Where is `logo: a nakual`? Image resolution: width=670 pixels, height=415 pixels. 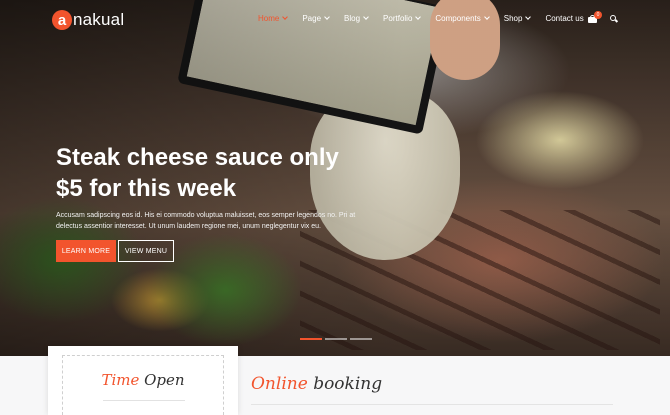
logo: a nakual is located at coordinates (88, 20).